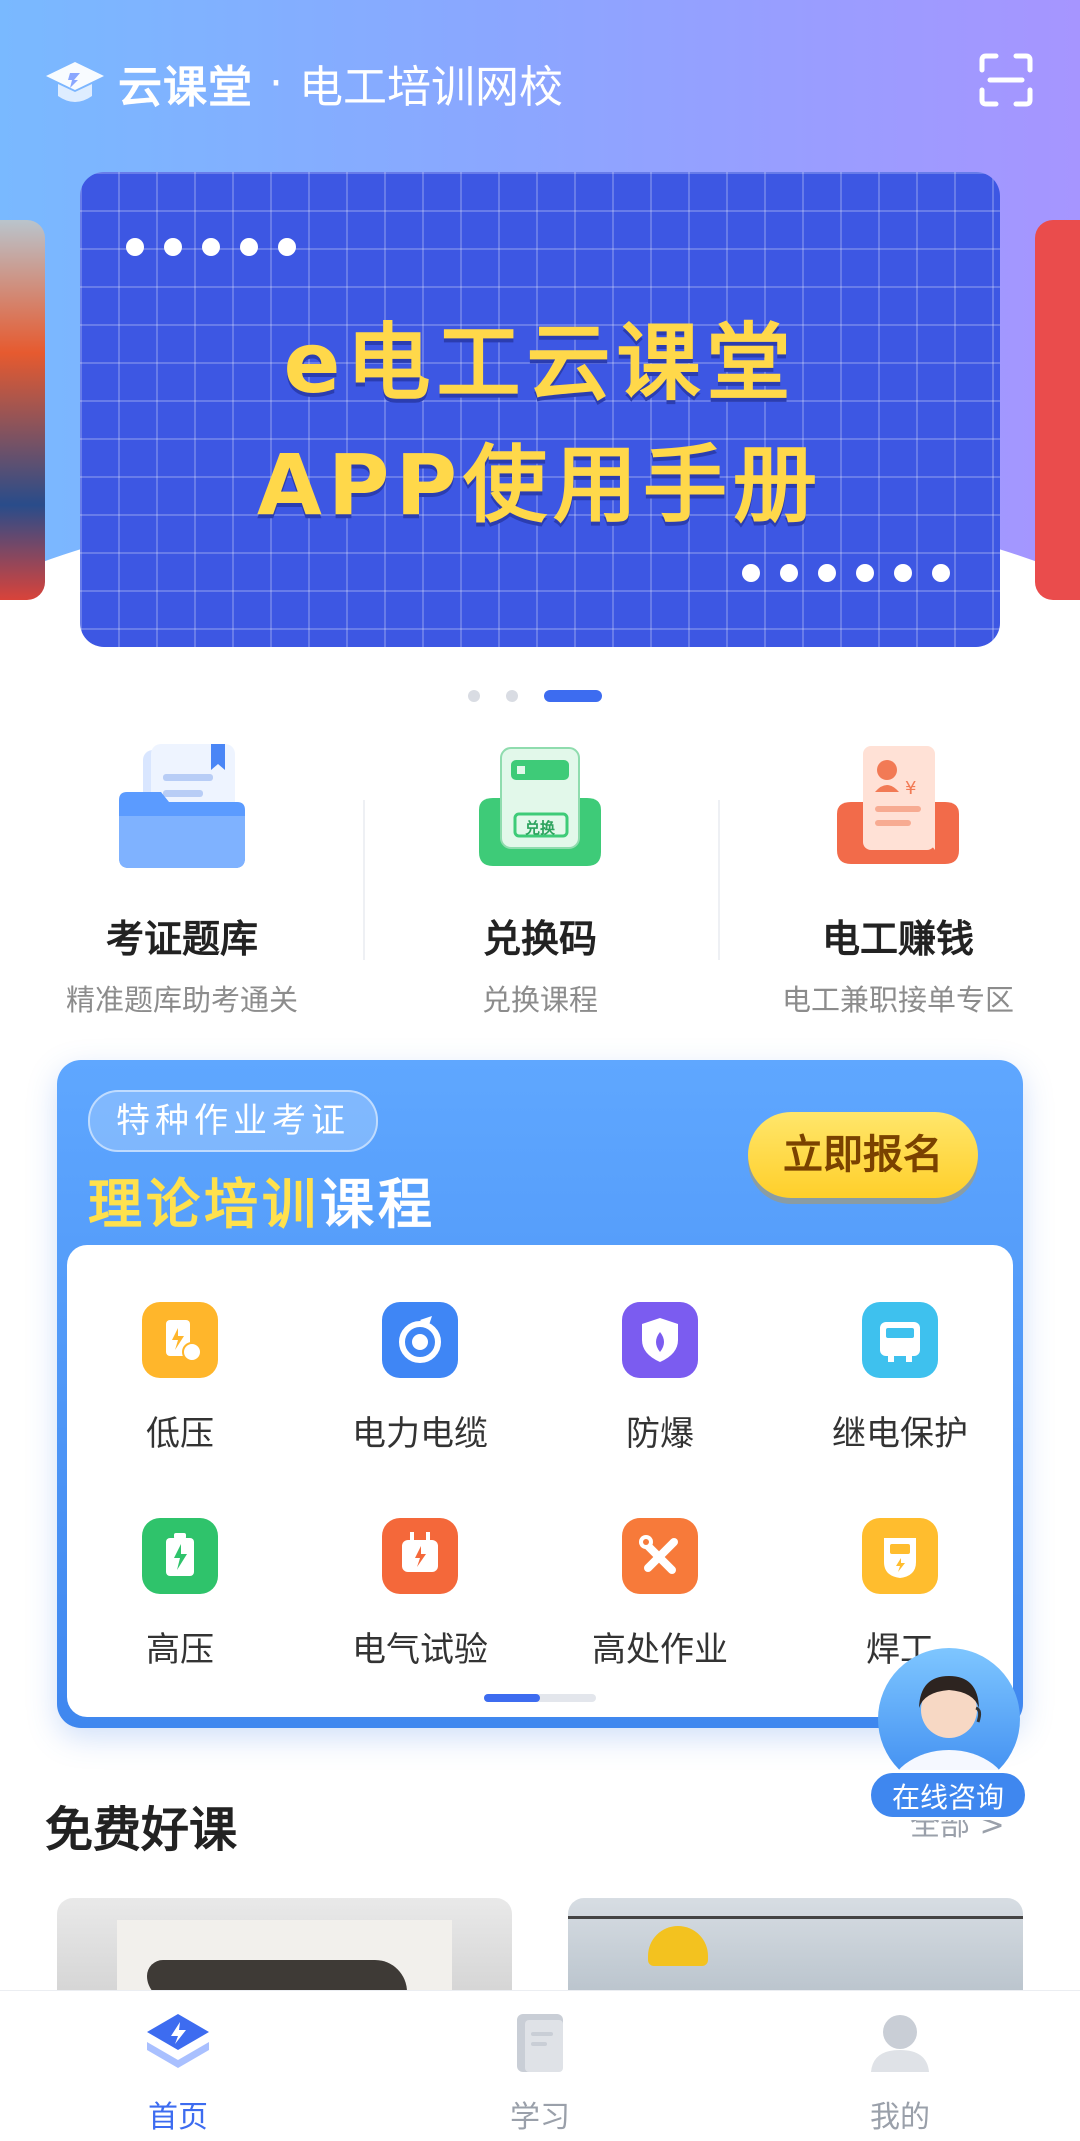 The image size is (1080, 2141). I want to click on banner-decor-dots, so click(211, 247).